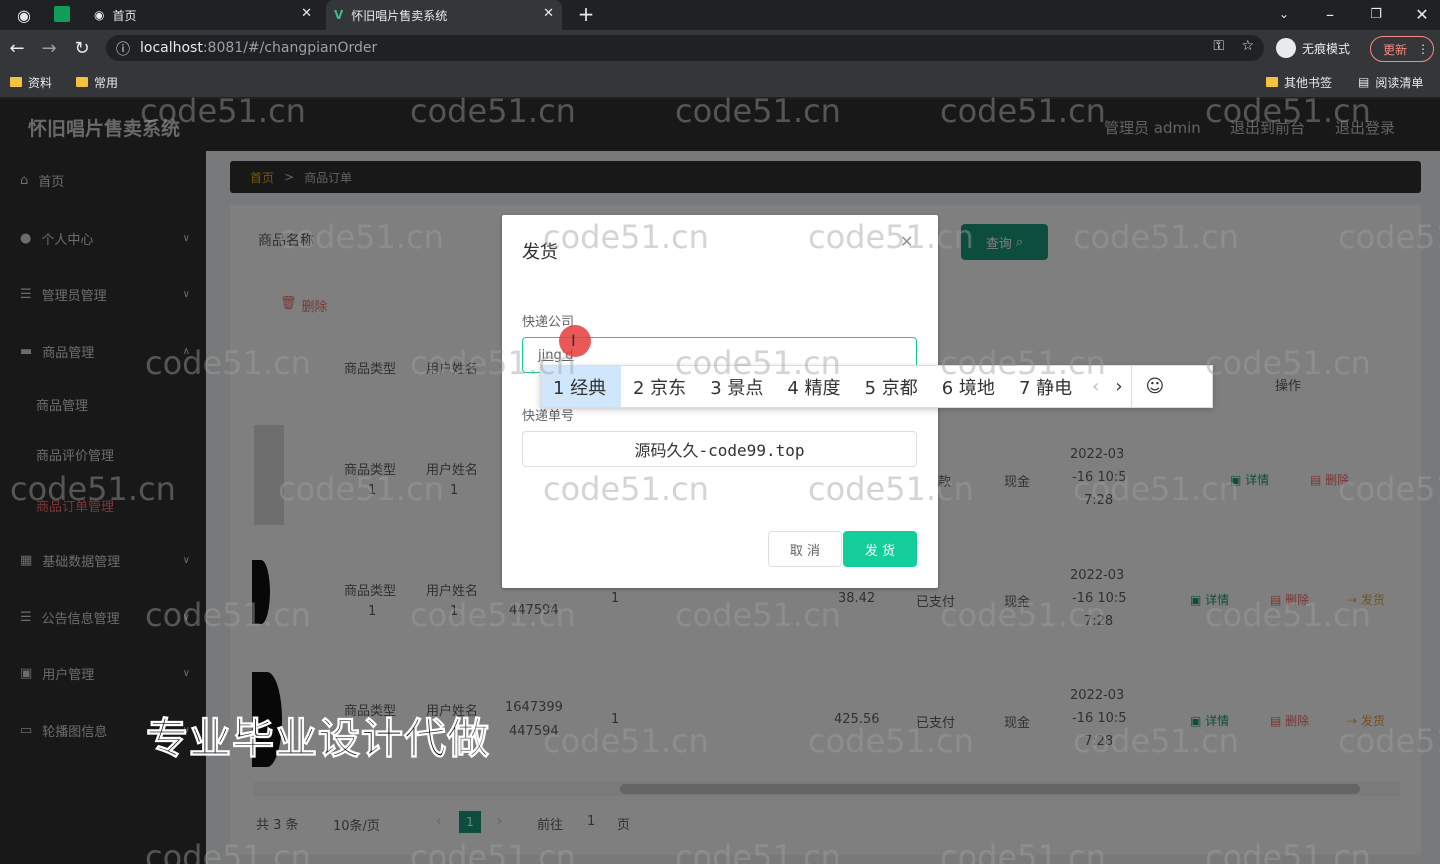 The image size is (1440, 864). What do you see at coordinates (106, 82) in the screenshot?
I see `bookmark-label: 常用` at bounding box center [106, 82].